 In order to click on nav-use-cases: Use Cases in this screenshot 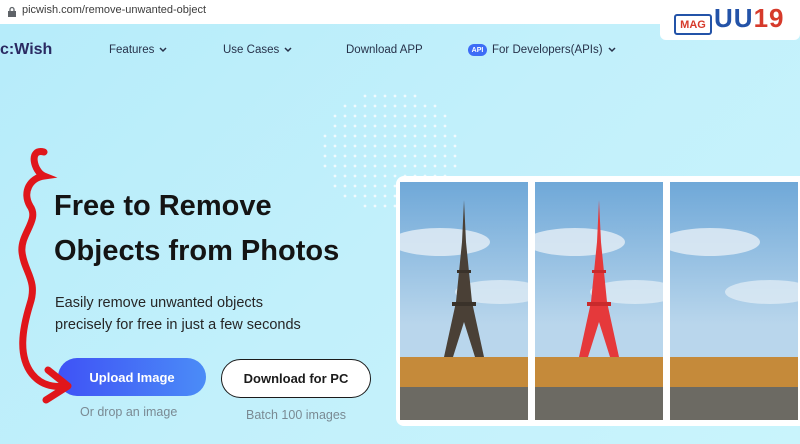, I will do `click(257, 50)`.